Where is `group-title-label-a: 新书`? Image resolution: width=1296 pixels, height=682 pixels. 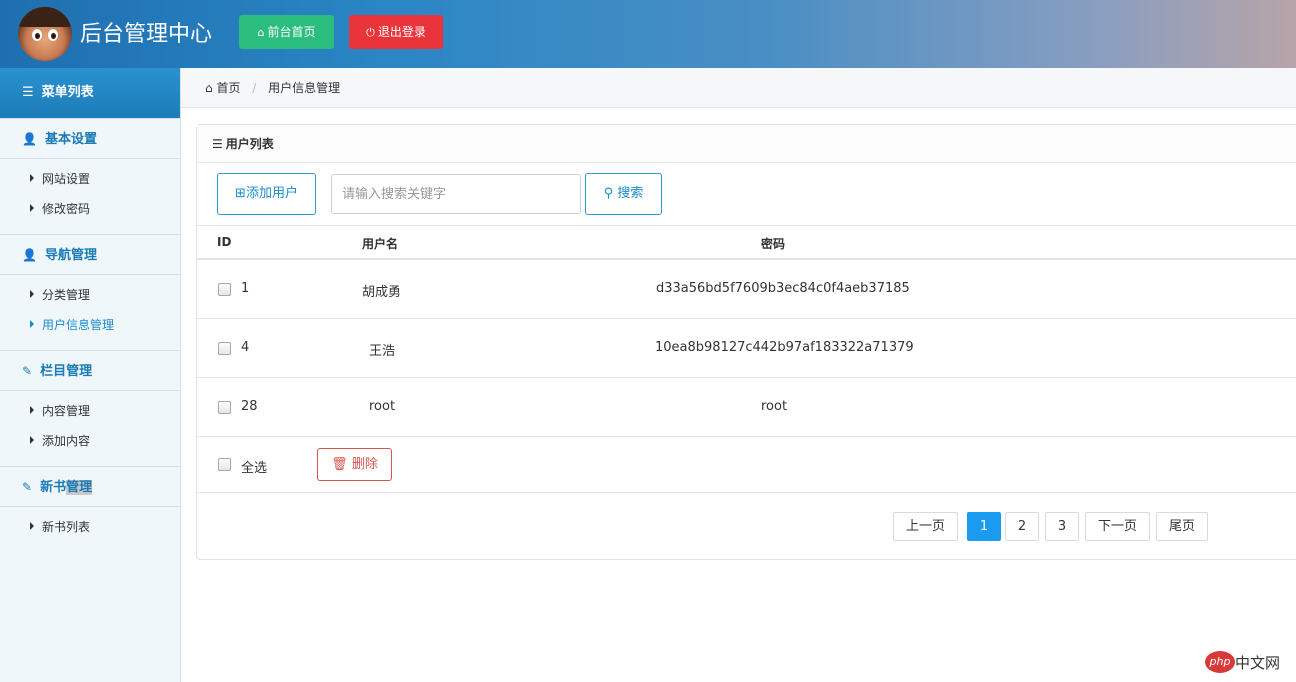
group-title-label-a: 新书 is located at coordinates (53, 487).